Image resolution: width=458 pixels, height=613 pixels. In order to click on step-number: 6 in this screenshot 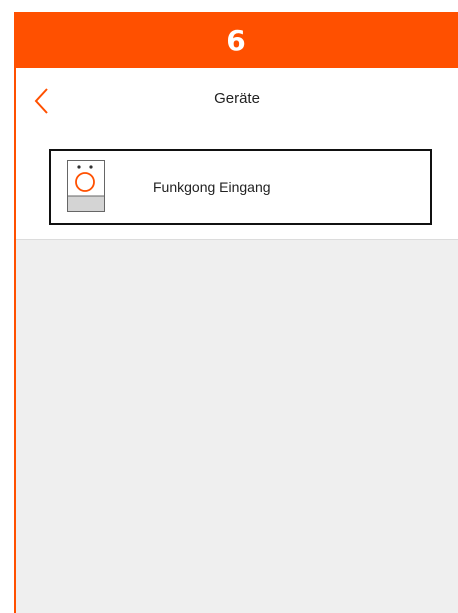, I will do `click(236, 40)`.